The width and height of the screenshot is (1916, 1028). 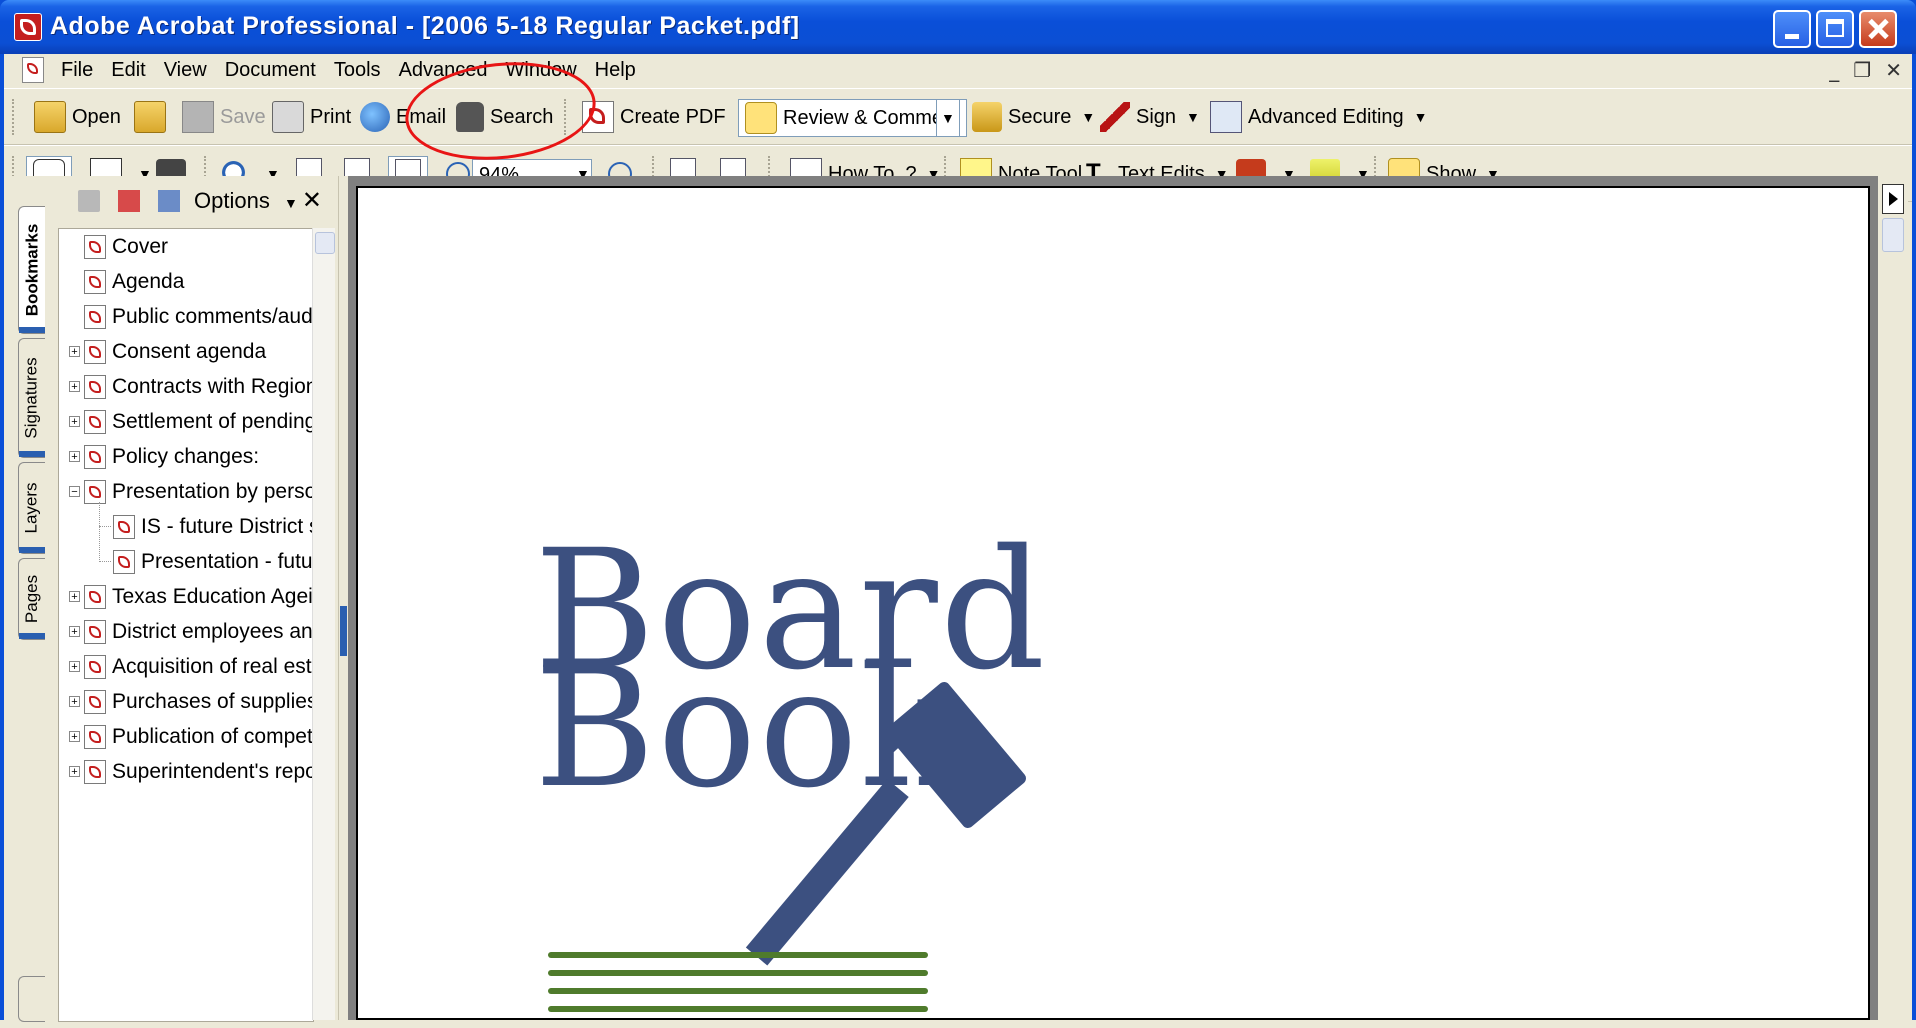 I want to click on doc-close-icon: ✕, so click(x=1893, y=70).